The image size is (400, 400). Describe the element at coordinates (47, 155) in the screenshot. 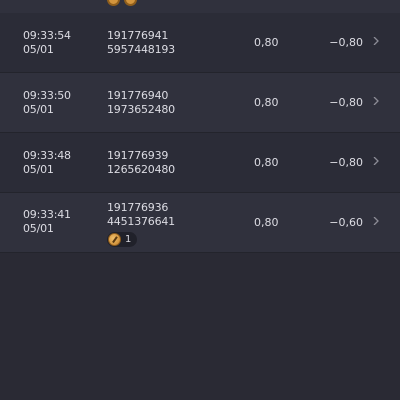

I see `time-label: 09:33:48` at that location.